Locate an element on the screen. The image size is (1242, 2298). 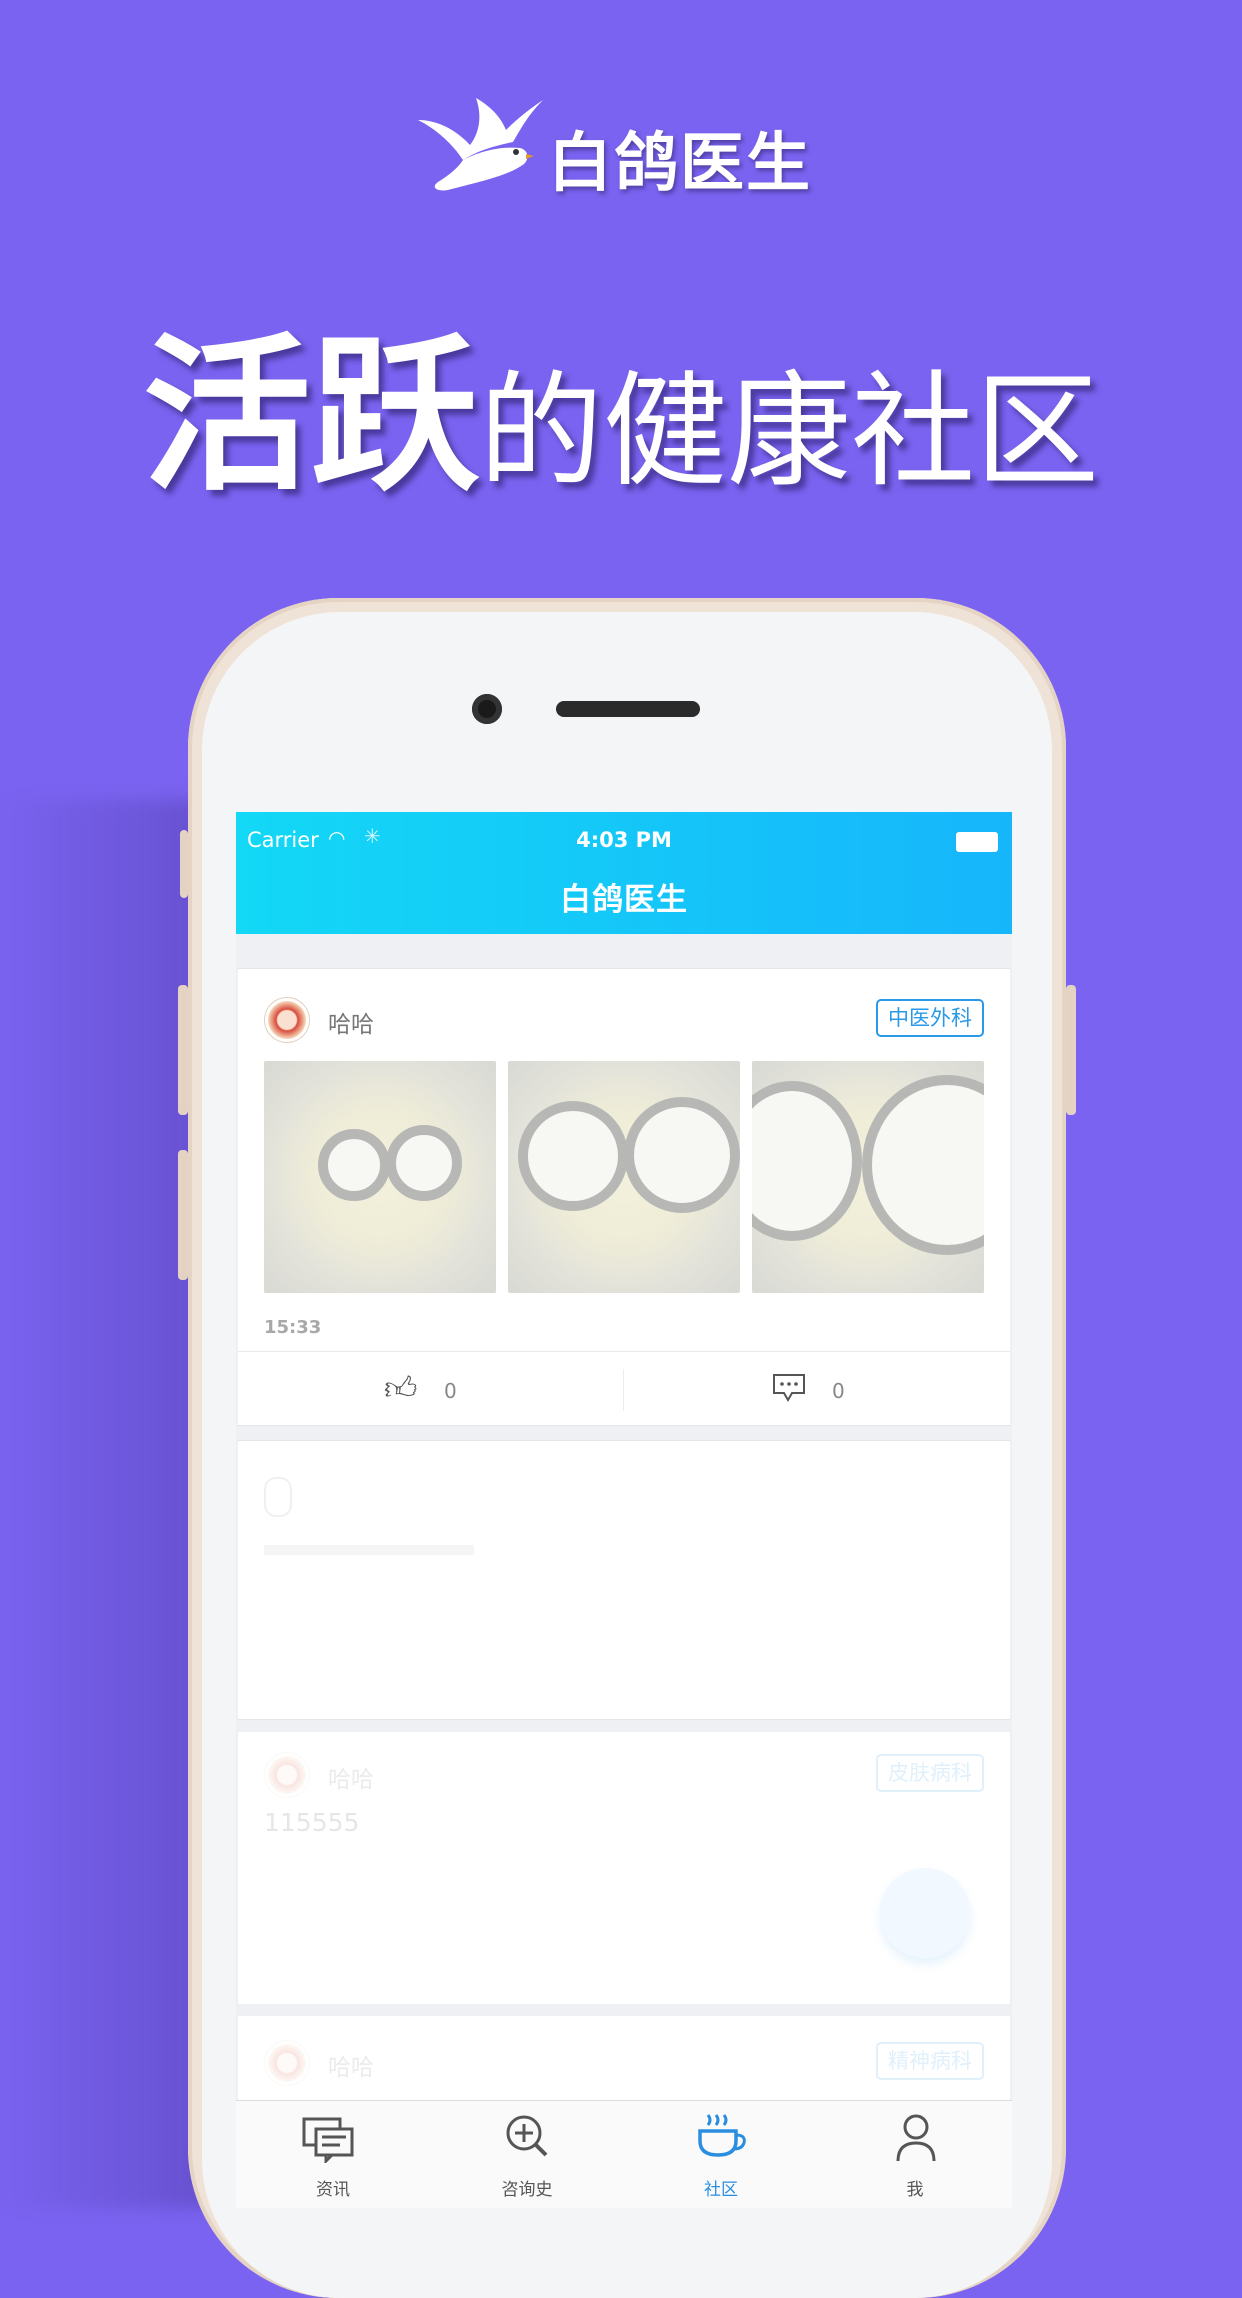
tab-label: 资讯 is located at coordinates (333, 2190).